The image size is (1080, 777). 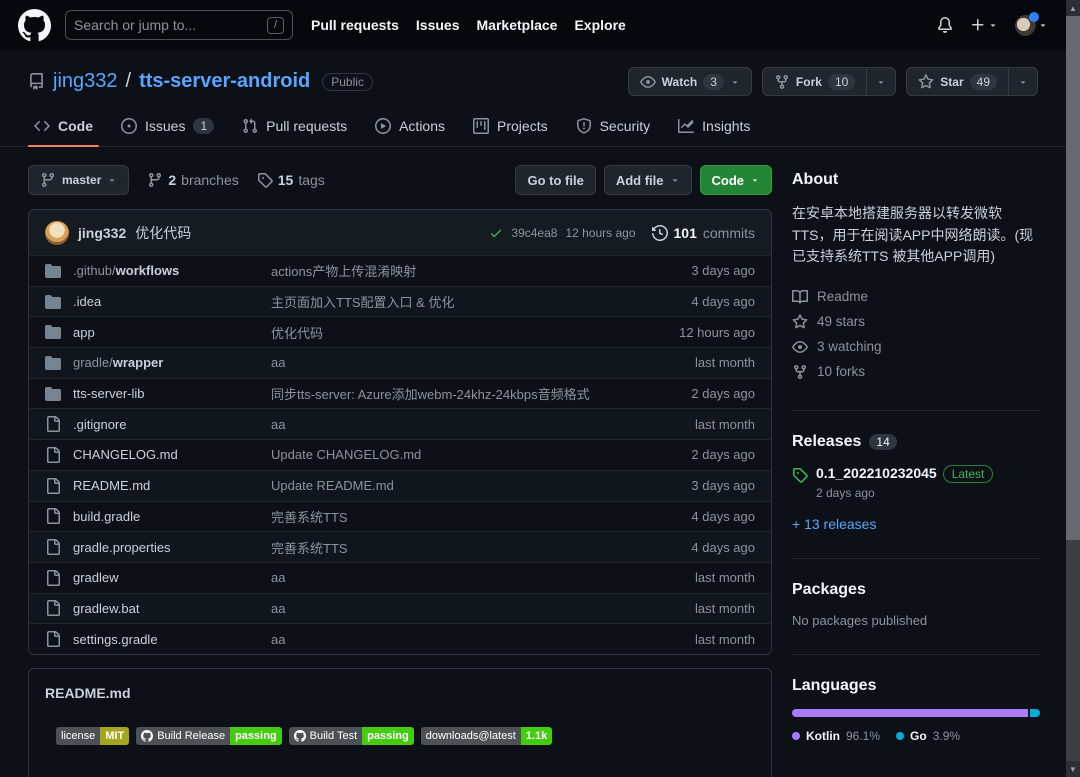 I want to click on latest-release: 0.1_202210232045 Latest 2 days ago, so click(x=916, y=482).